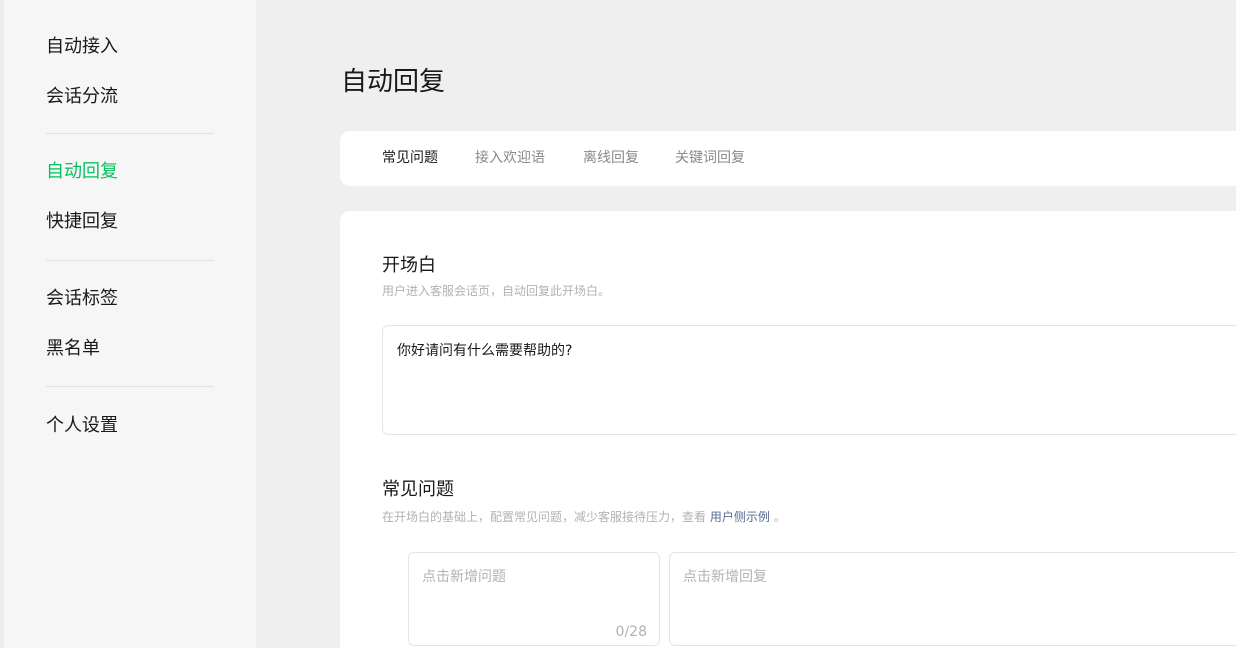  Describe the element at coordinates (82, 47) in the screenshot. I see `sidebar-item-auto-access: 自动接入` at that location.